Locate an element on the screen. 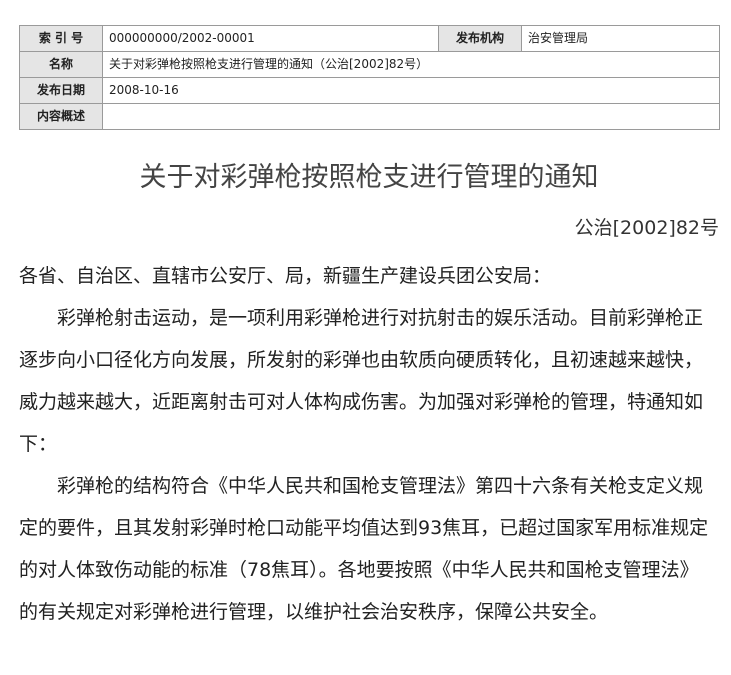  metadata-row-summary: 内容概述 is located at coordinates (369, 116).